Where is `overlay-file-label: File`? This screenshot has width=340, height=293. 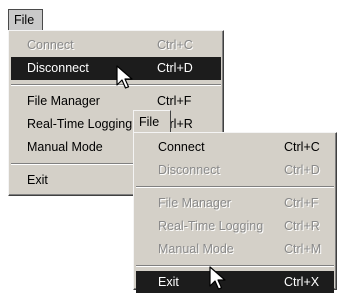
overlay-file-label: File is located at coordinates (149, 122).